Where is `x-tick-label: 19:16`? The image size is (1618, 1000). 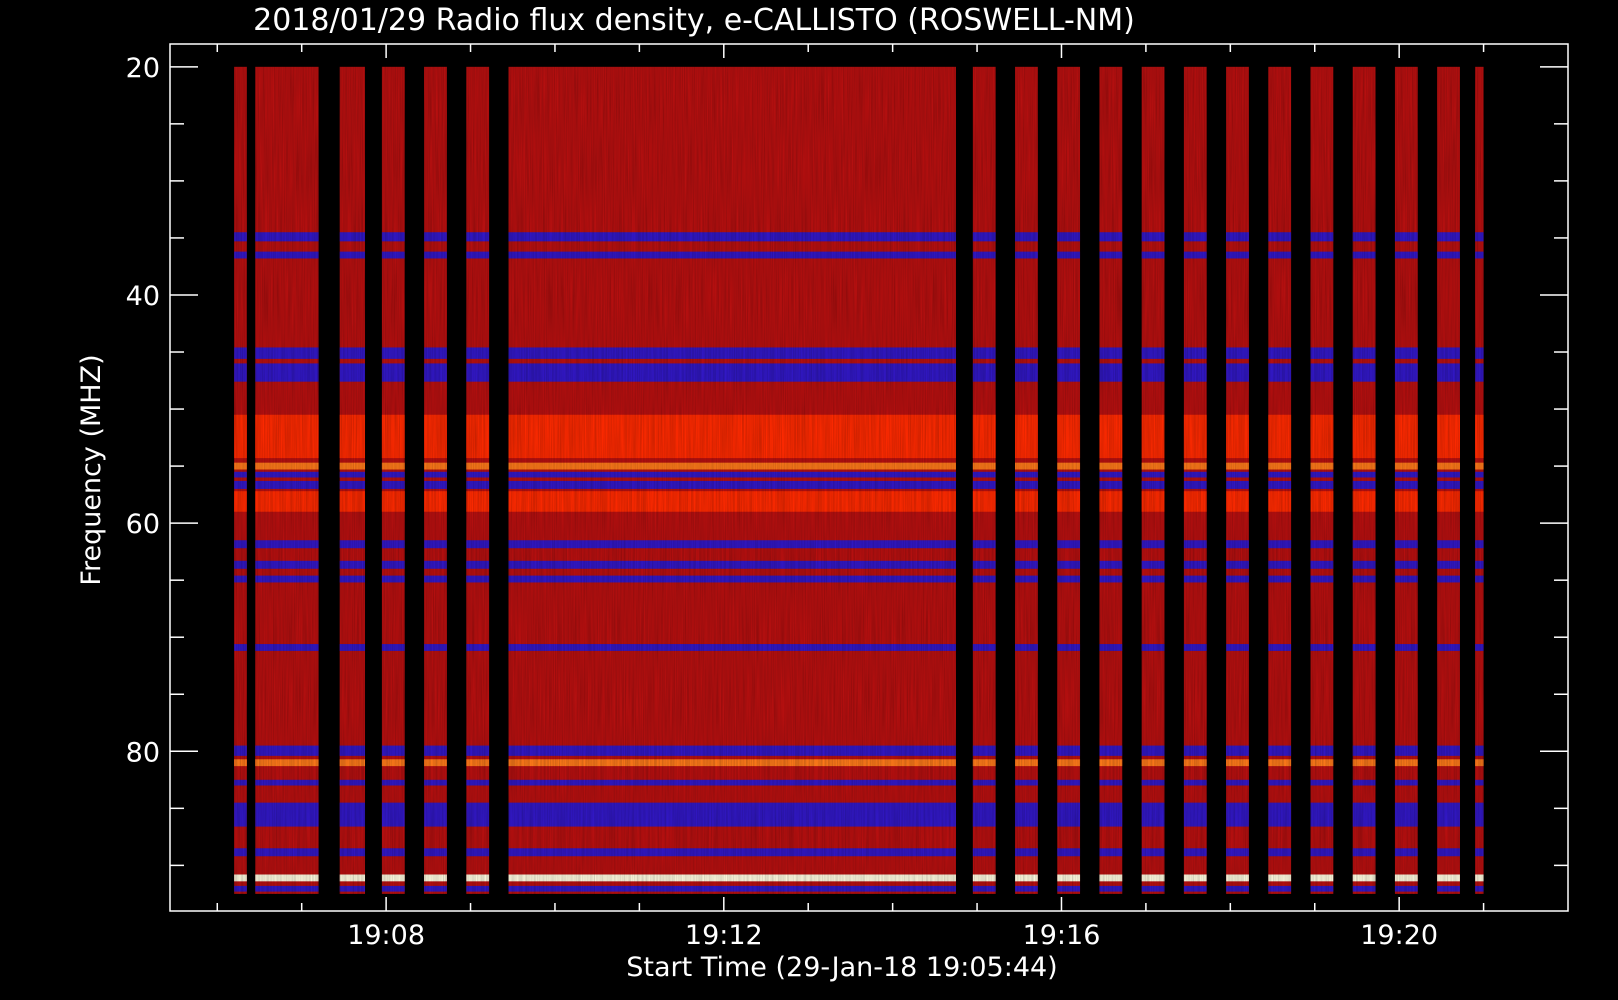 x-tick-label: 19:16 is located at coordinates (1062, 935).